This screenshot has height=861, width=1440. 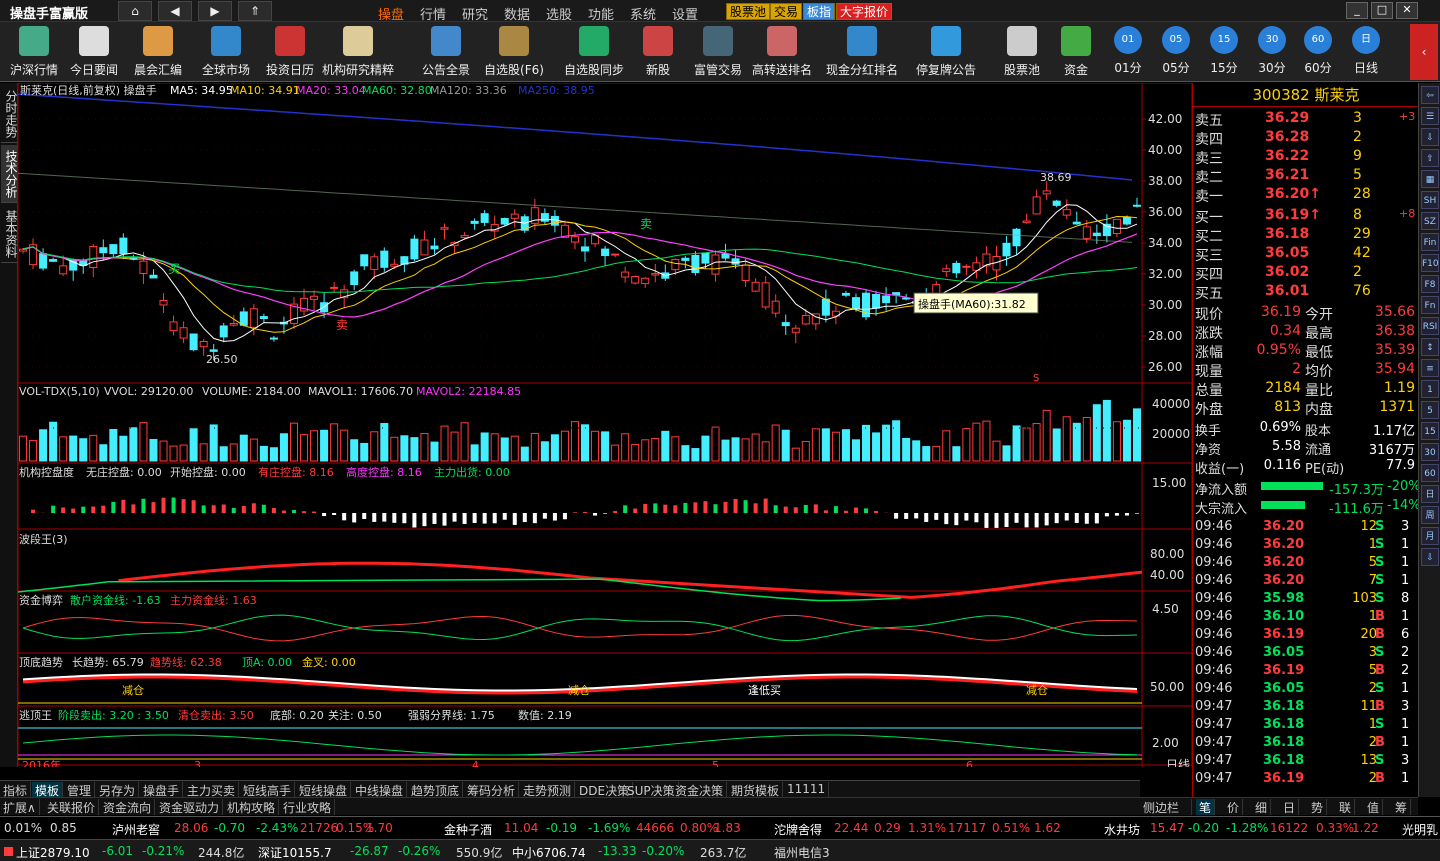 What do you see at coordinates (1430, 326) in the screenshot?
I see `side-tool-icon: RSI` at bounding box center [1430, 326].